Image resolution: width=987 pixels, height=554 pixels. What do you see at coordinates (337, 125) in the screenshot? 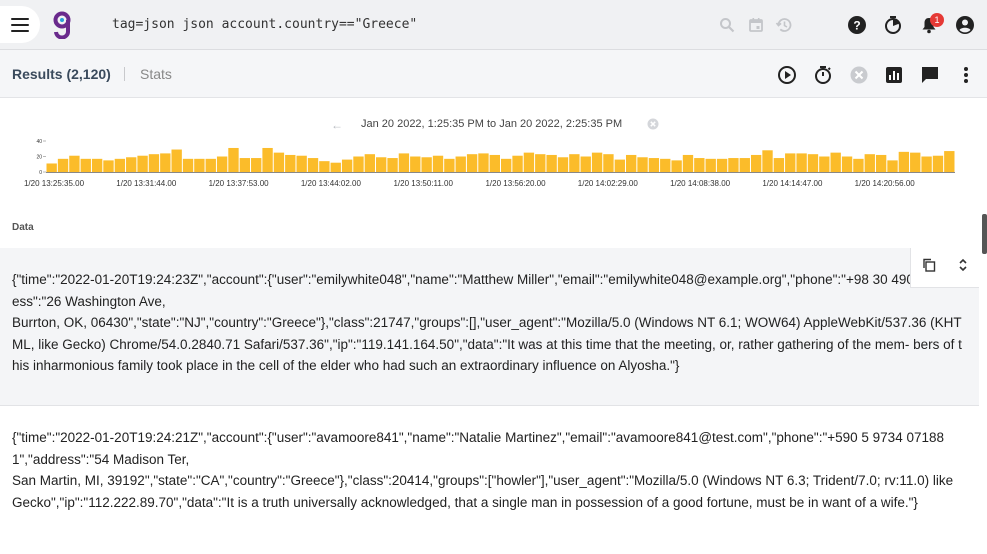
I see `previous-range-arrow: ←` at bounding box center [337, 125].